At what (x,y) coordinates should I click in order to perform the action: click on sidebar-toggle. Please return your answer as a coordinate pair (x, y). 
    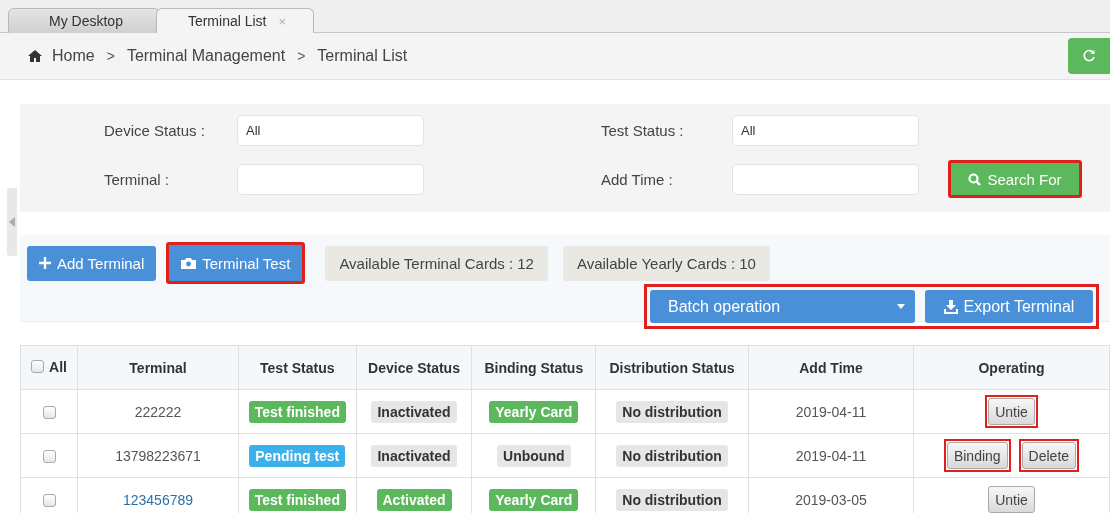
    Looking at the image, I should click on (12, 222).